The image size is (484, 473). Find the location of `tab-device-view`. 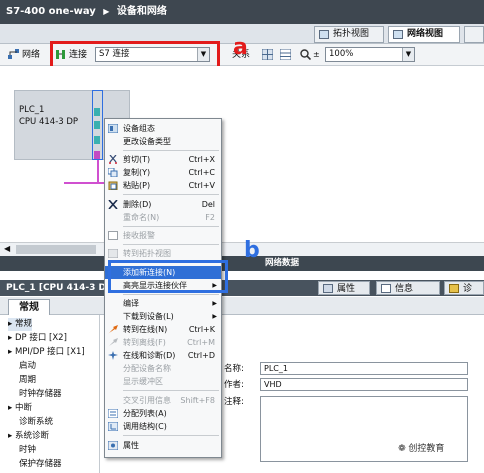

tab-device-view is located at coordinates (474, 34).